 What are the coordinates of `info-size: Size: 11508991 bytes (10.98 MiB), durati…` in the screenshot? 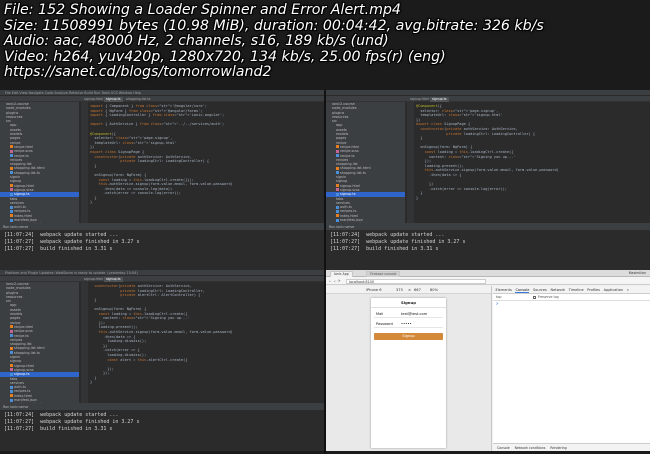 It's located at (274, 25).